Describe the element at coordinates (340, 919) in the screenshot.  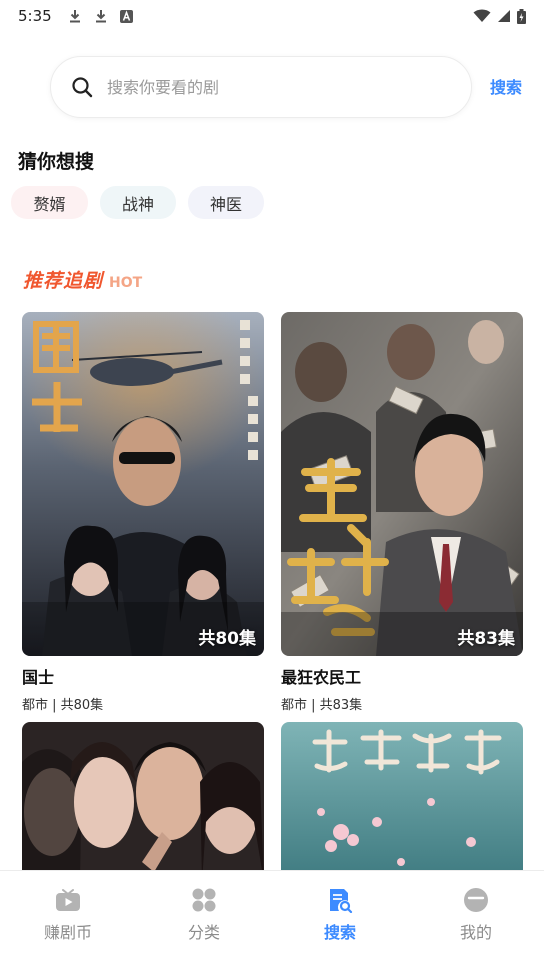
I see `nav-search: 搜索` at that location.